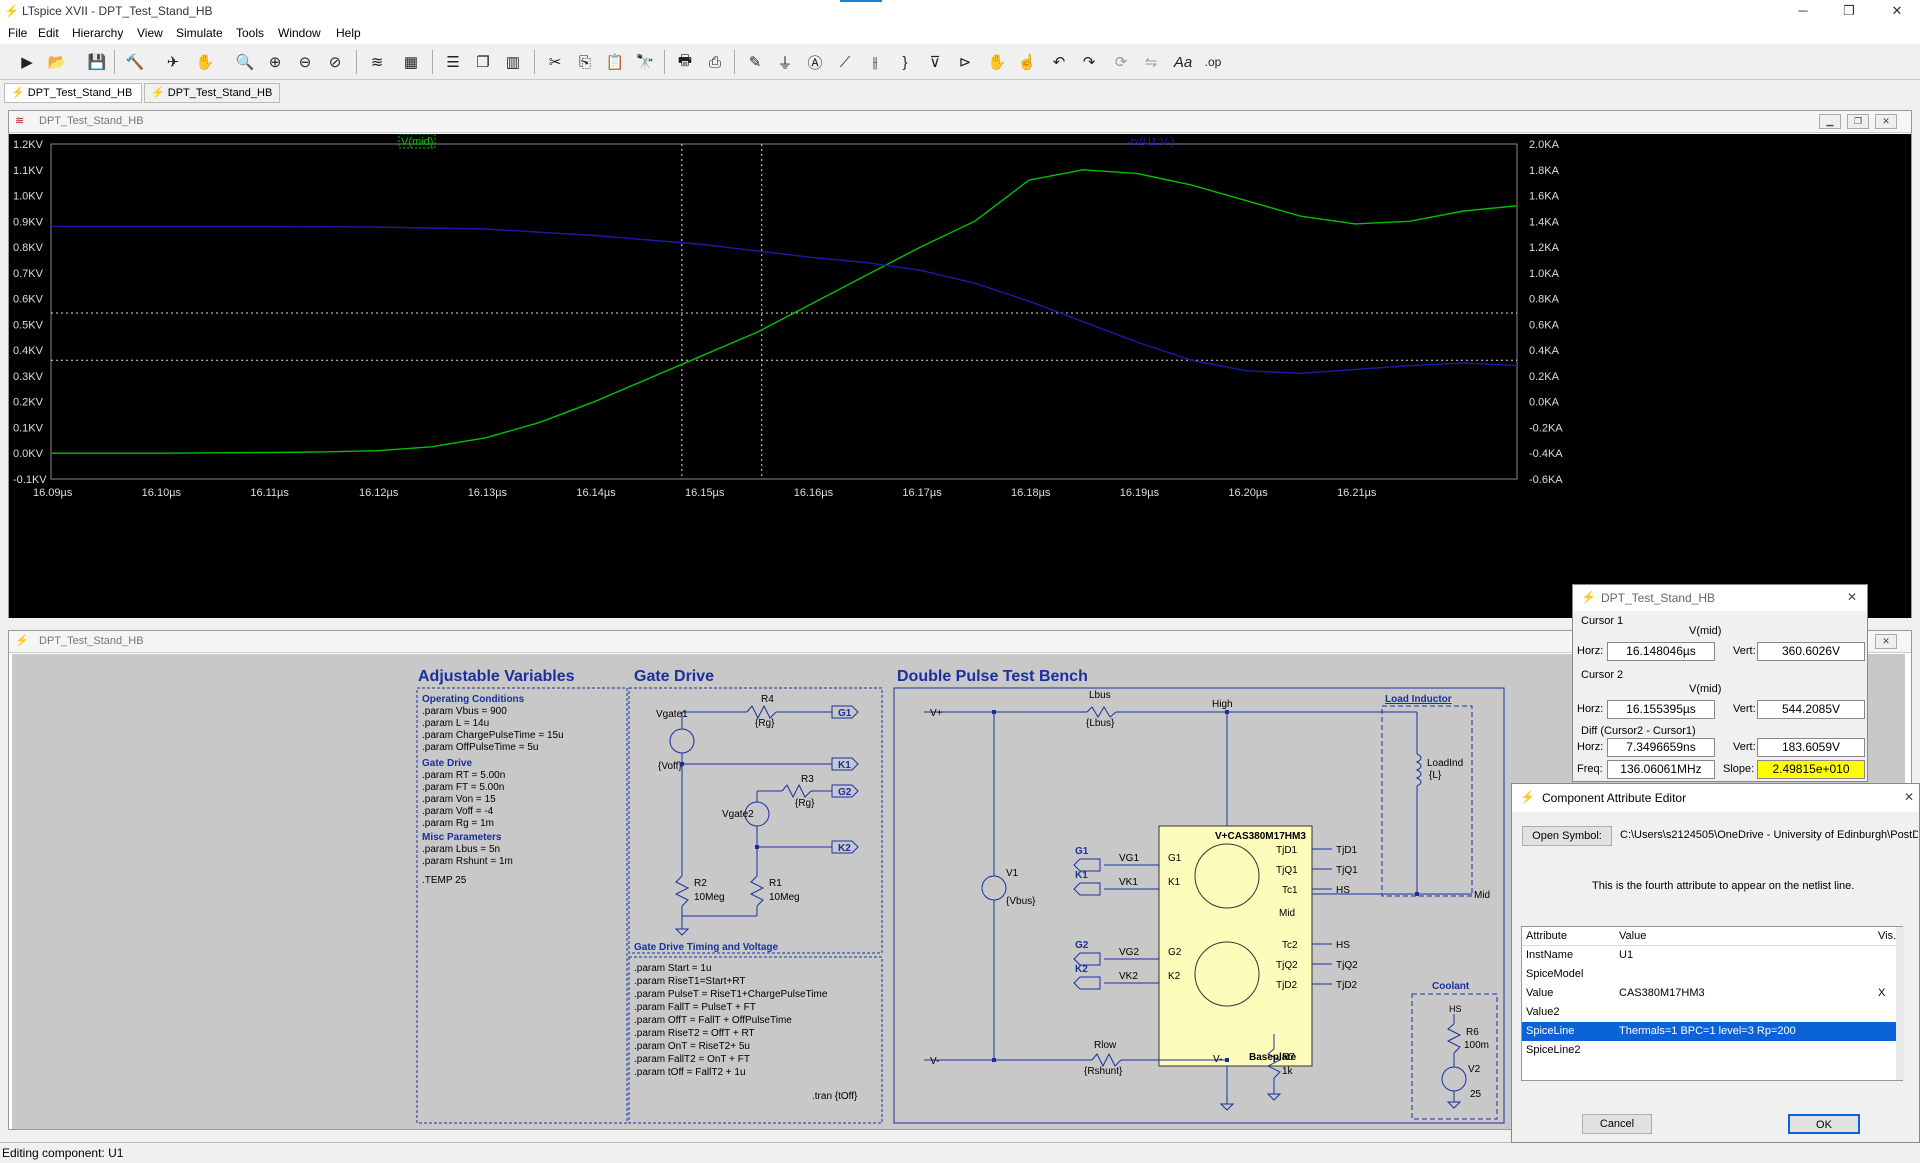 This screenshot has width=1920, height=1163. Describe the element at coordinates (1661, 709) in the screenshot. I see `cursor2-horz: 16.155395µs` at that location.